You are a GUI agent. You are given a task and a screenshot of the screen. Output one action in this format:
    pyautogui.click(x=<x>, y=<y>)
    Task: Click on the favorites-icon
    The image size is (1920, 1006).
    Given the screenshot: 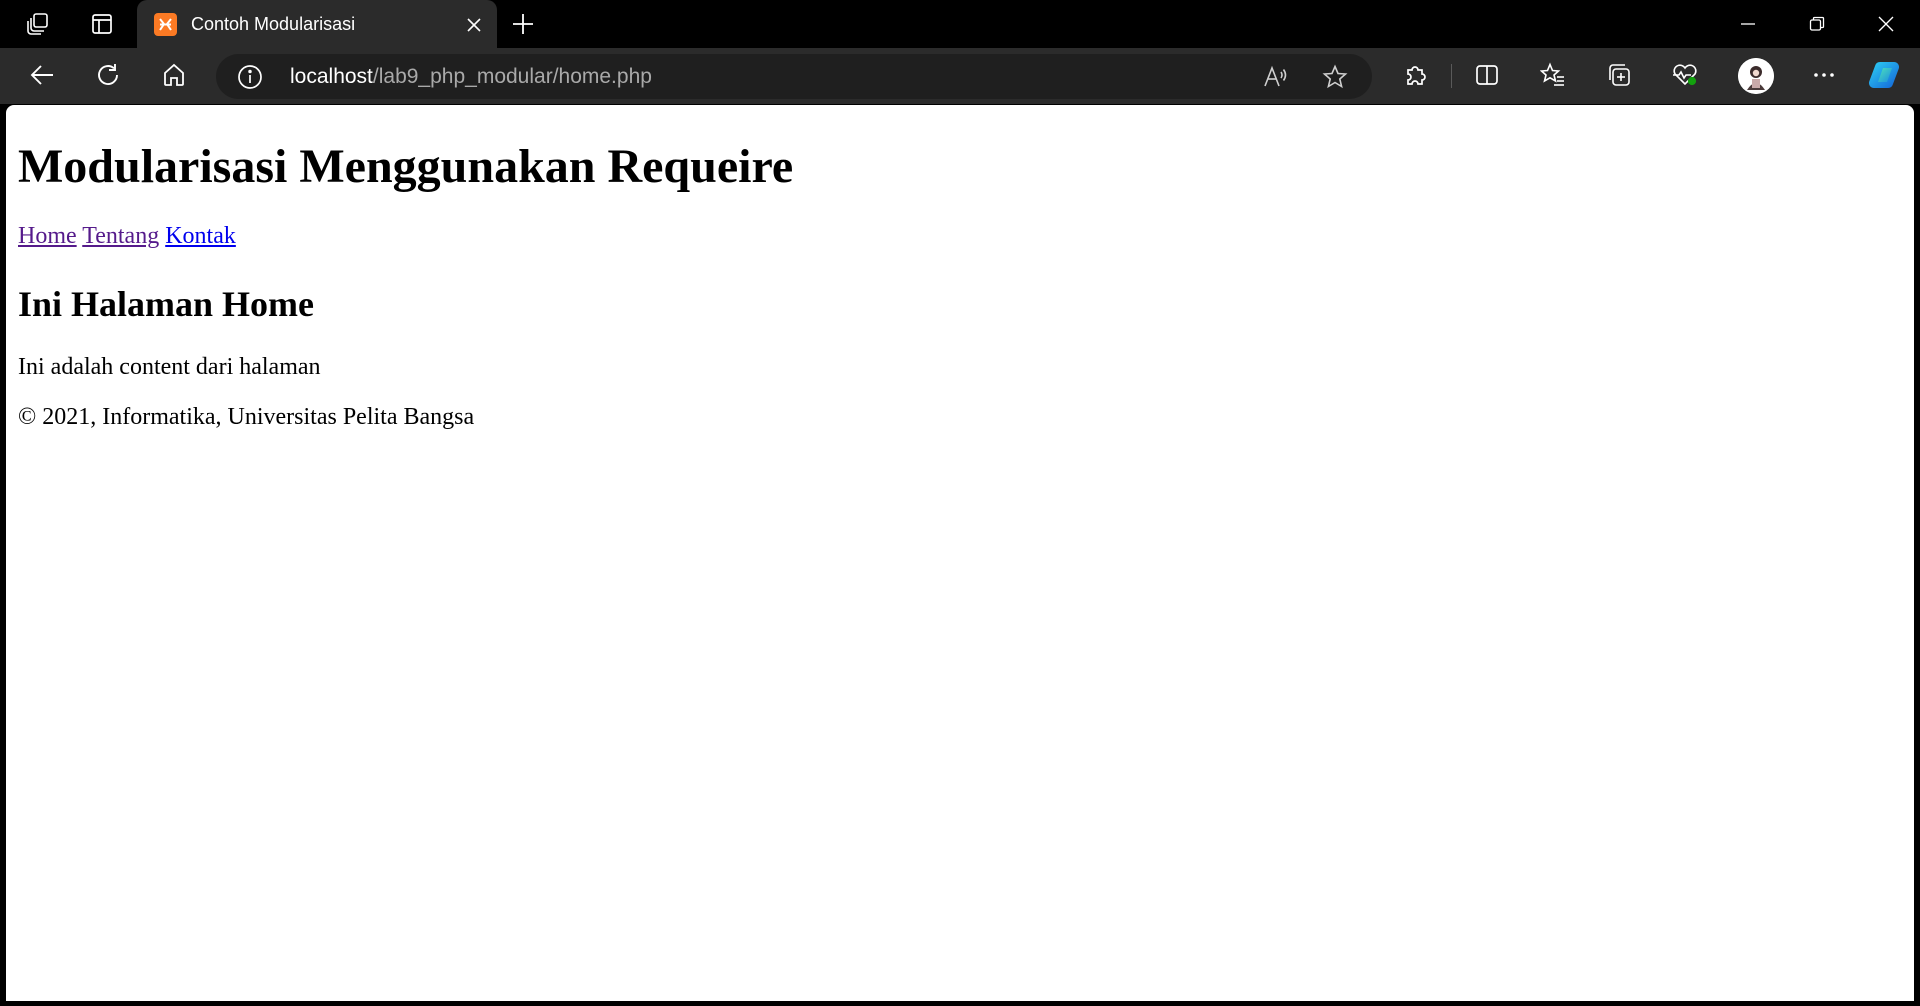 What is the action you would take?
    pyautogui.click(x=1552, y=74)
    